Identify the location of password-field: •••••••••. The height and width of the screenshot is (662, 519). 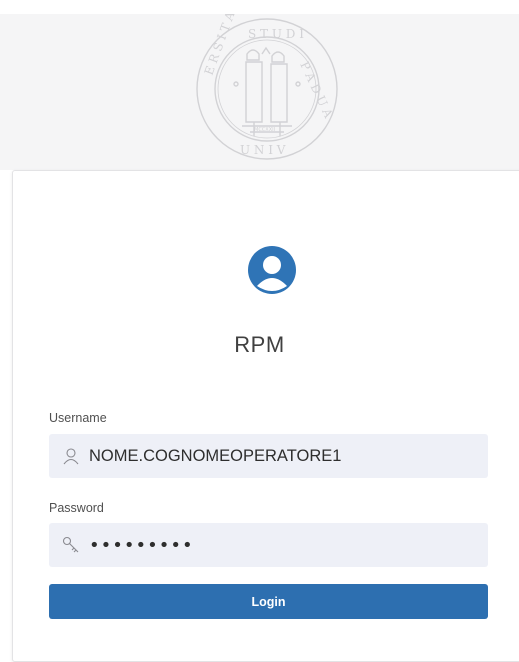
(268, 545).